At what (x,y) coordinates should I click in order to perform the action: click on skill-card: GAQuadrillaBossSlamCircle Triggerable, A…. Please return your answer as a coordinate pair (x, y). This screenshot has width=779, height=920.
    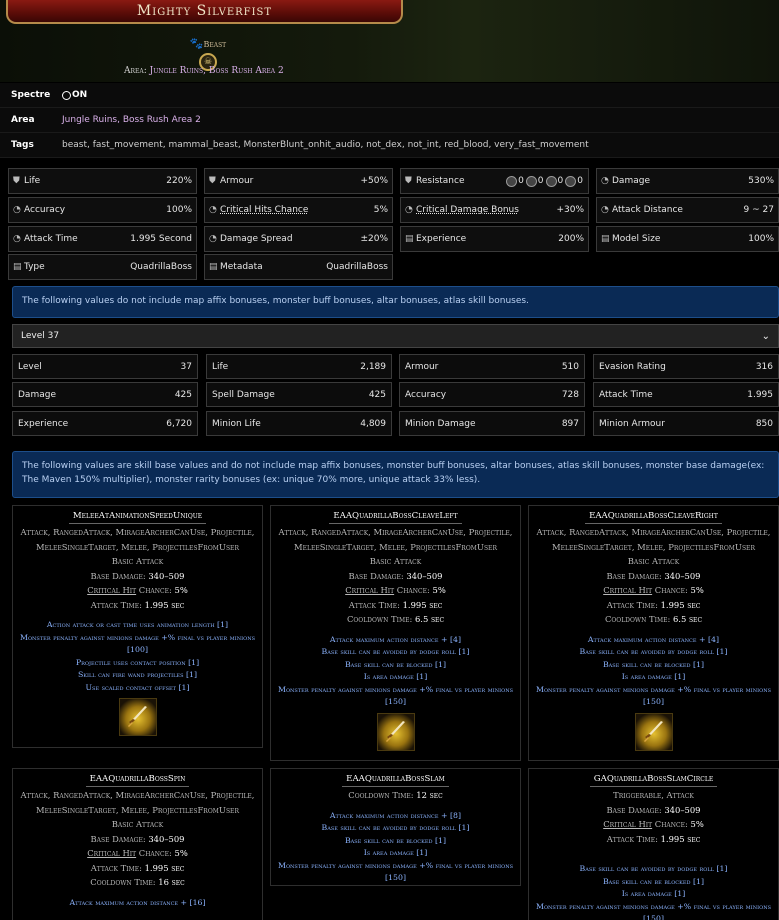
    Looking at the image, I should click on (653, 844).